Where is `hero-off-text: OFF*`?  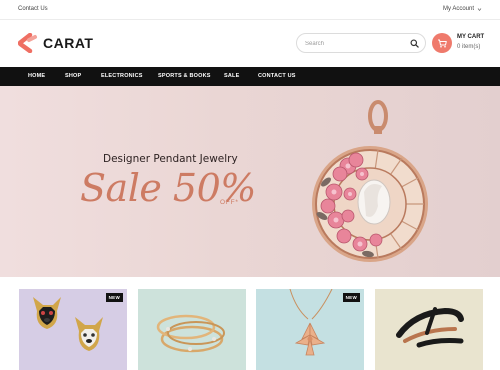 hero-off-text: OFF* is located at coordinates (229, 202).